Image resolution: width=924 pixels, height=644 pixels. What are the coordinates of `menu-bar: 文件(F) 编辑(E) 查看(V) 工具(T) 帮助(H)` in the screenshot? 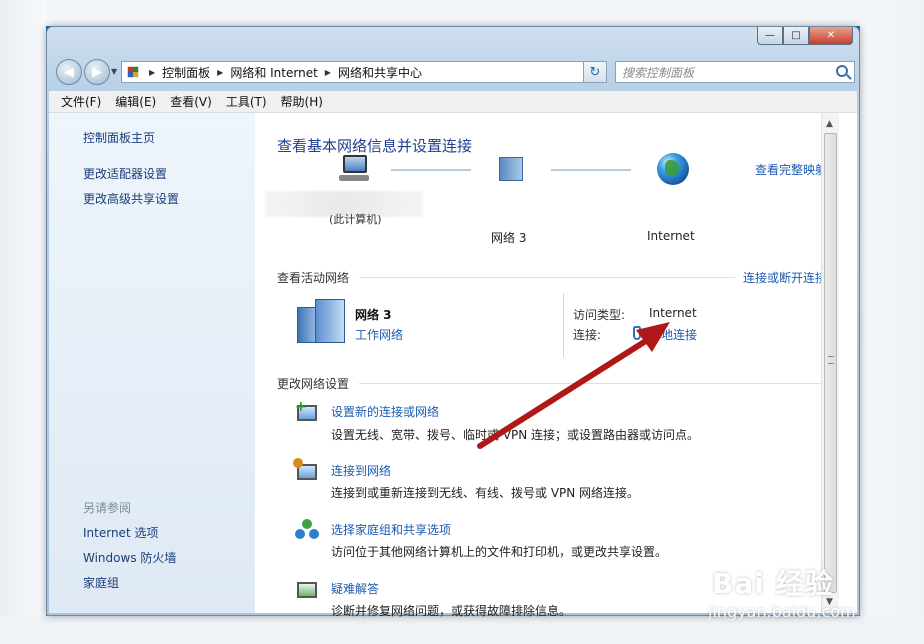 It's located at (453, 102).